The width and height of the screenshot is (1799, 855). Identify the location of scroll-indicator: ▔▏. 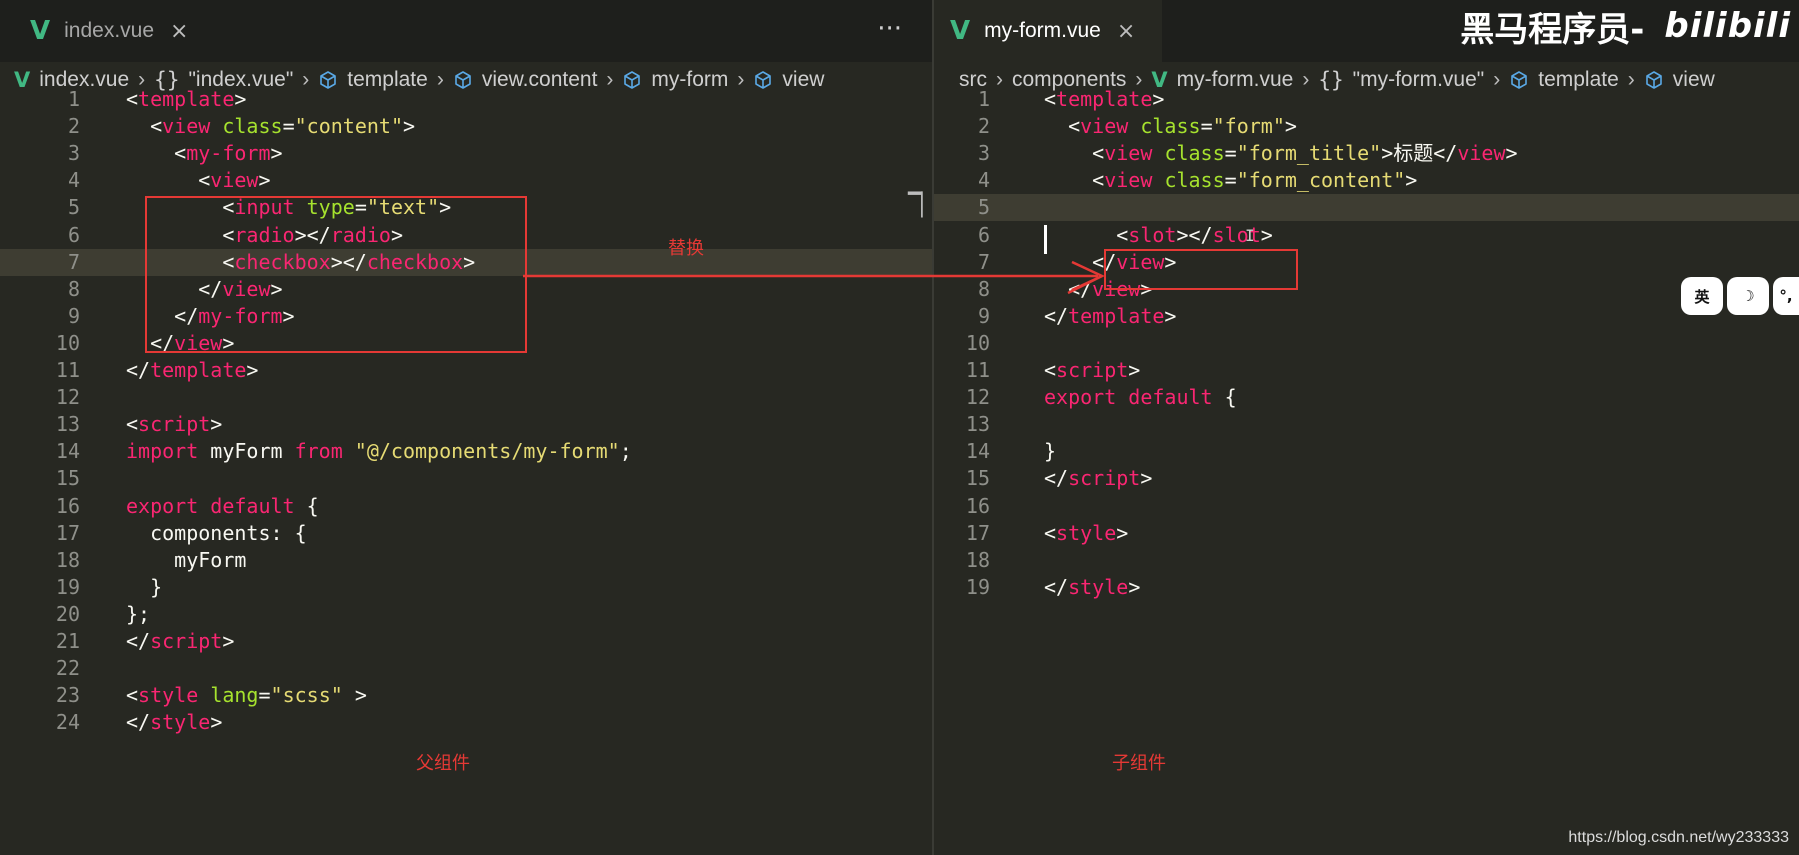
(920, 205).